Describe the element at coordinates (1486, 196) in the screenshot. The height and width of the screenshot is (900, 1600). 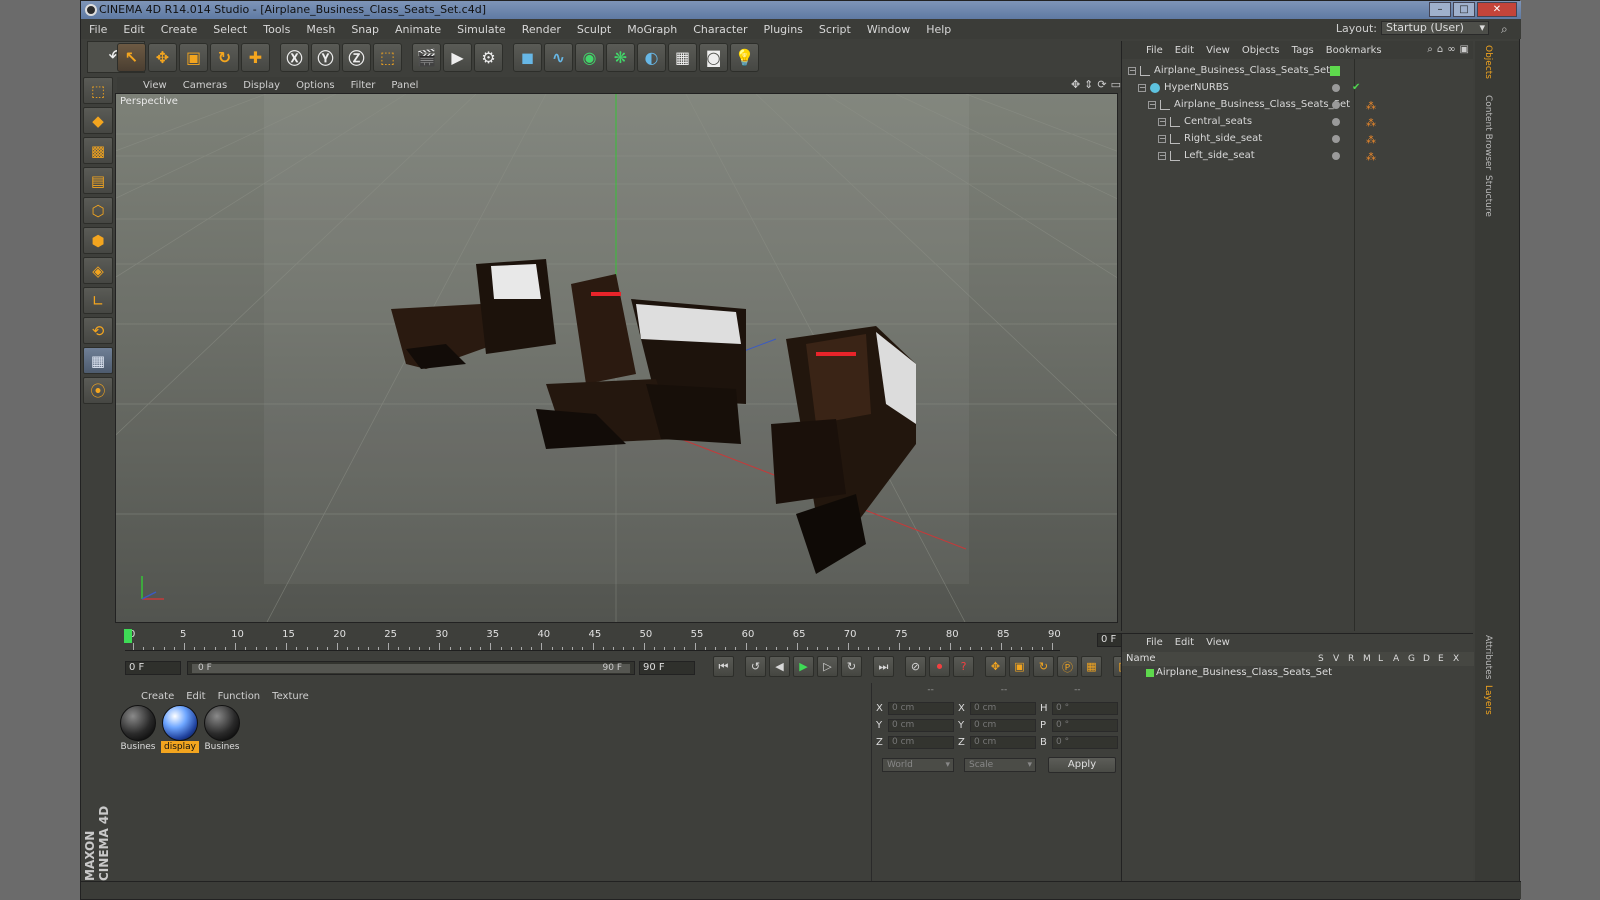
I see `side-tab-structure: Structure` at that location.